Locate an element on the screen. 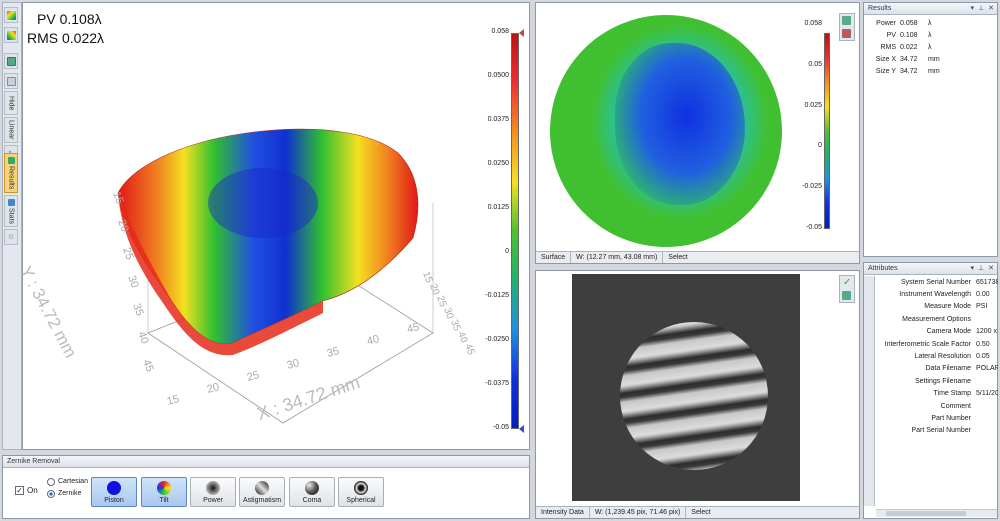 The width and height of the screenshot is (1000, 521). attribute-row: Measurement Options is located at coordinates (937, 319).